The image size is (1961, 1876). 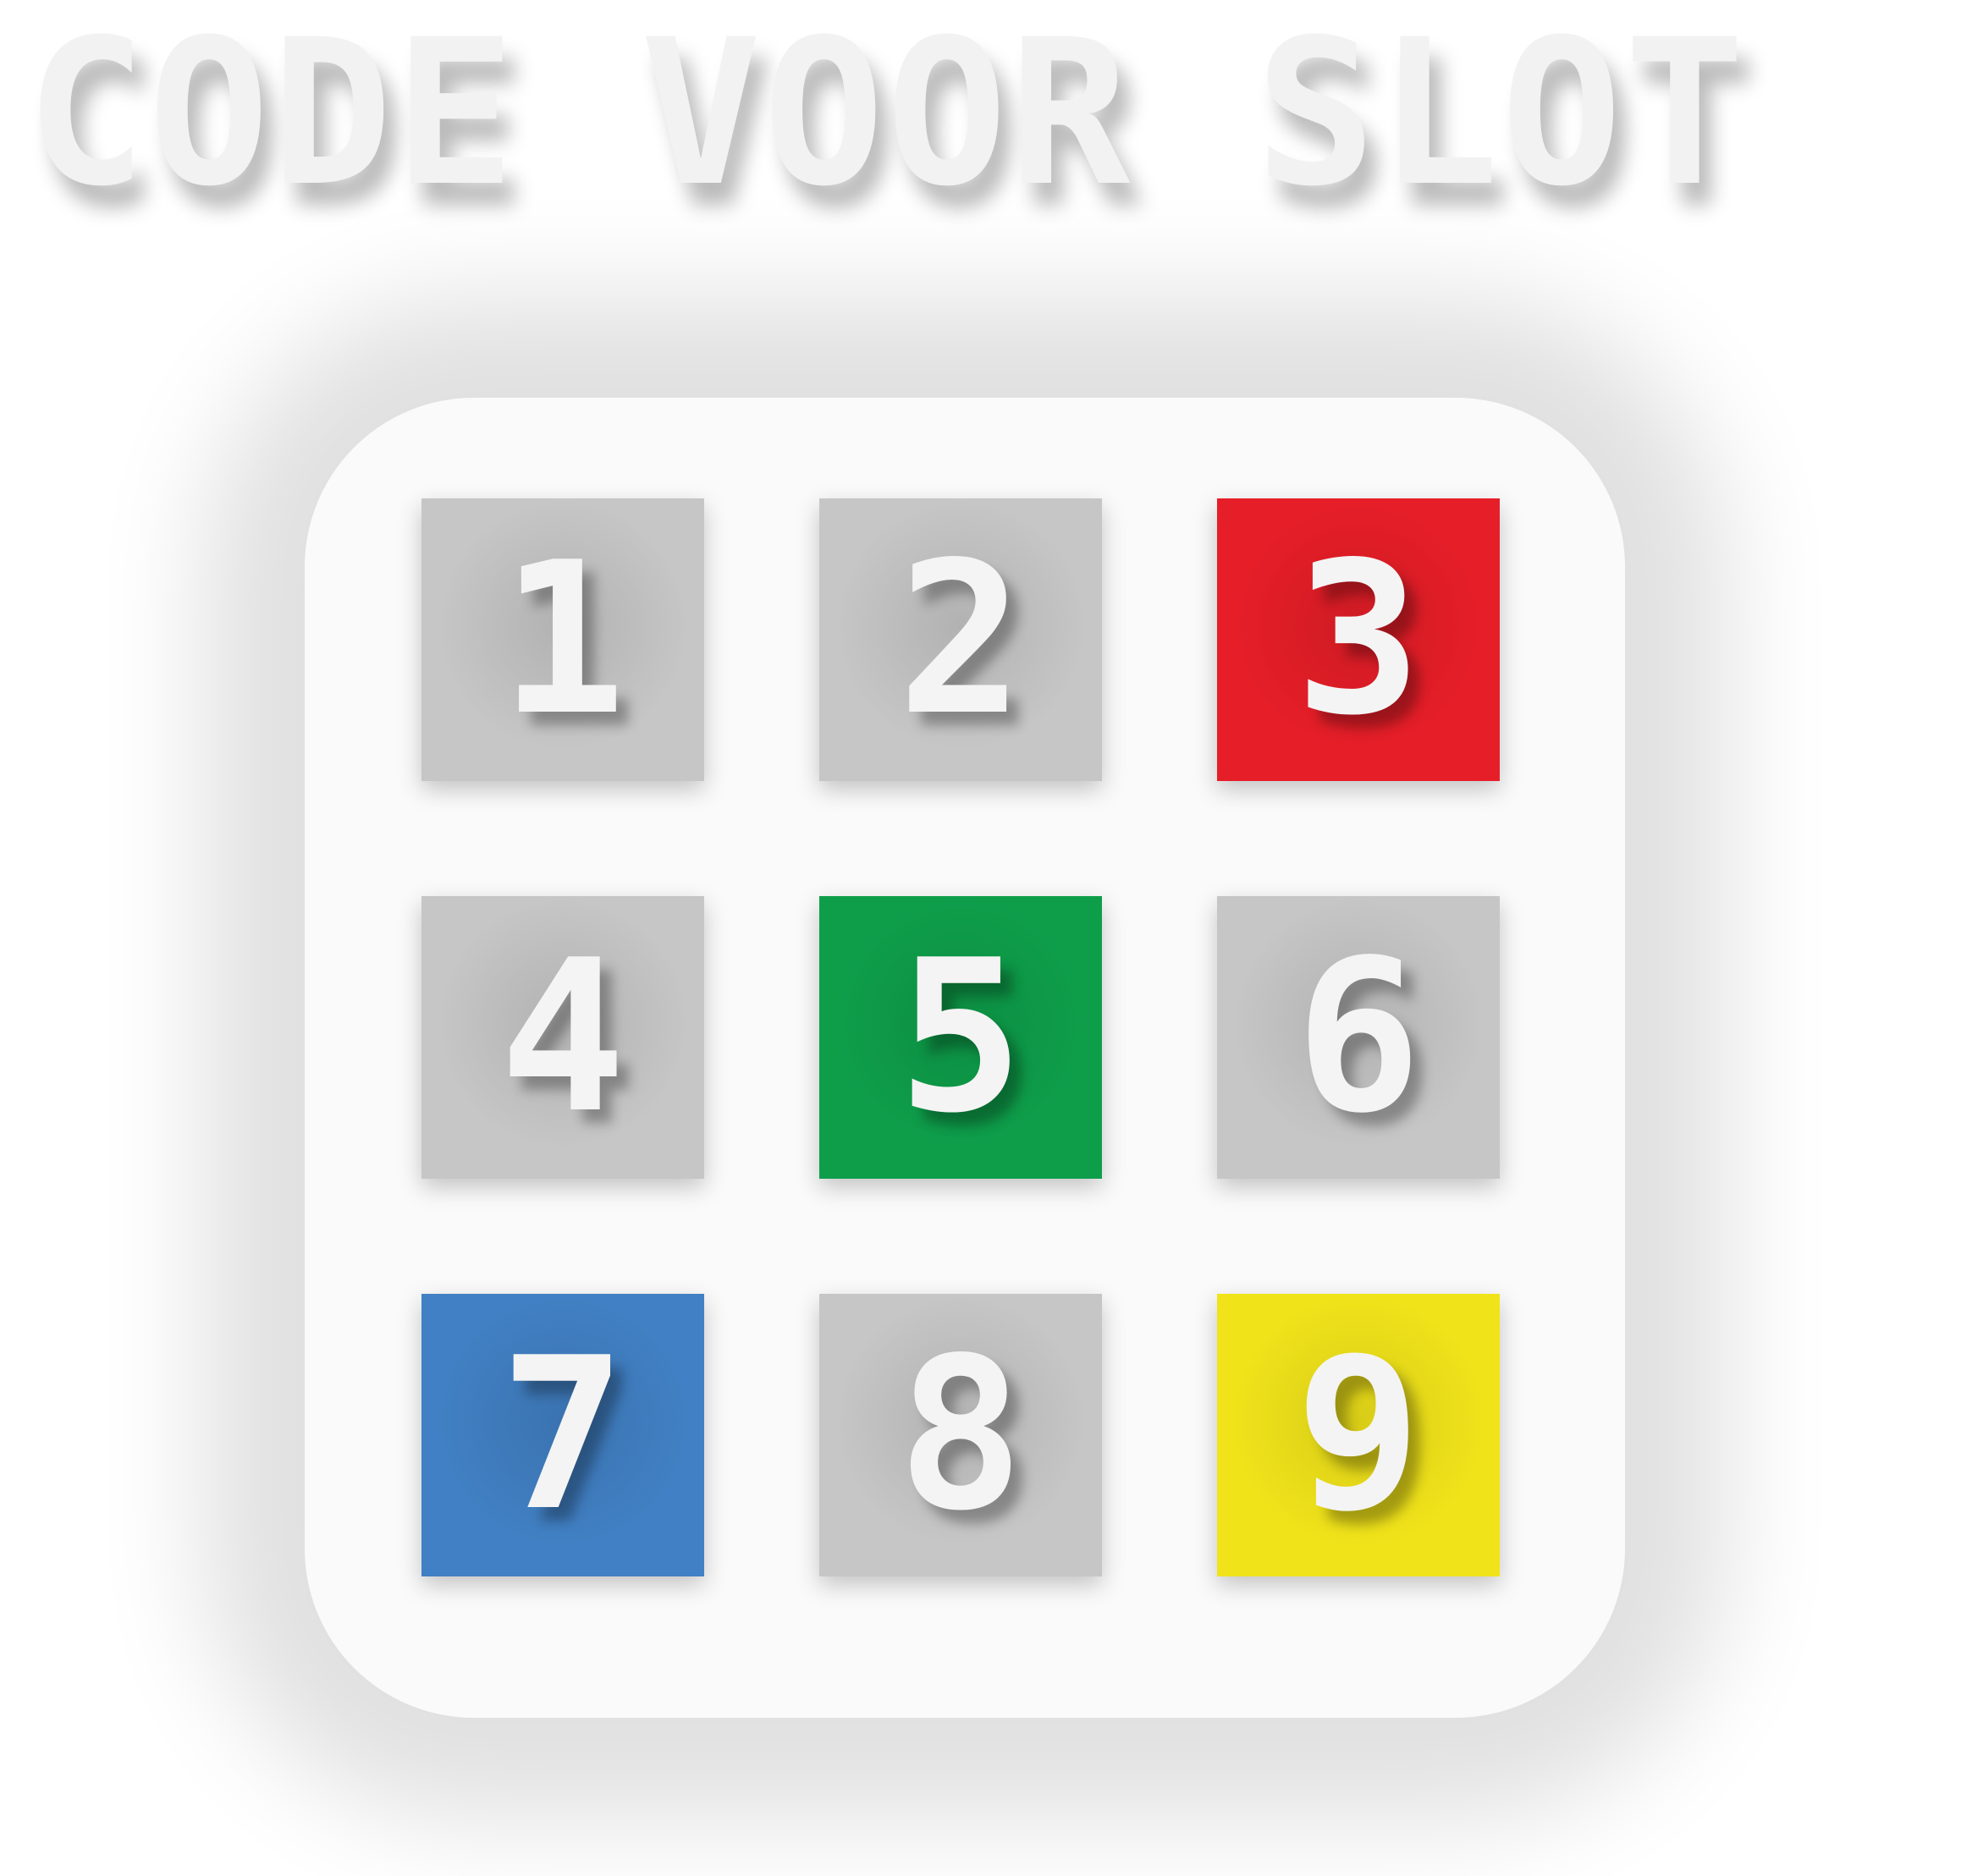 I want to click on key-label: 9, so click(x=1358, y=1435).